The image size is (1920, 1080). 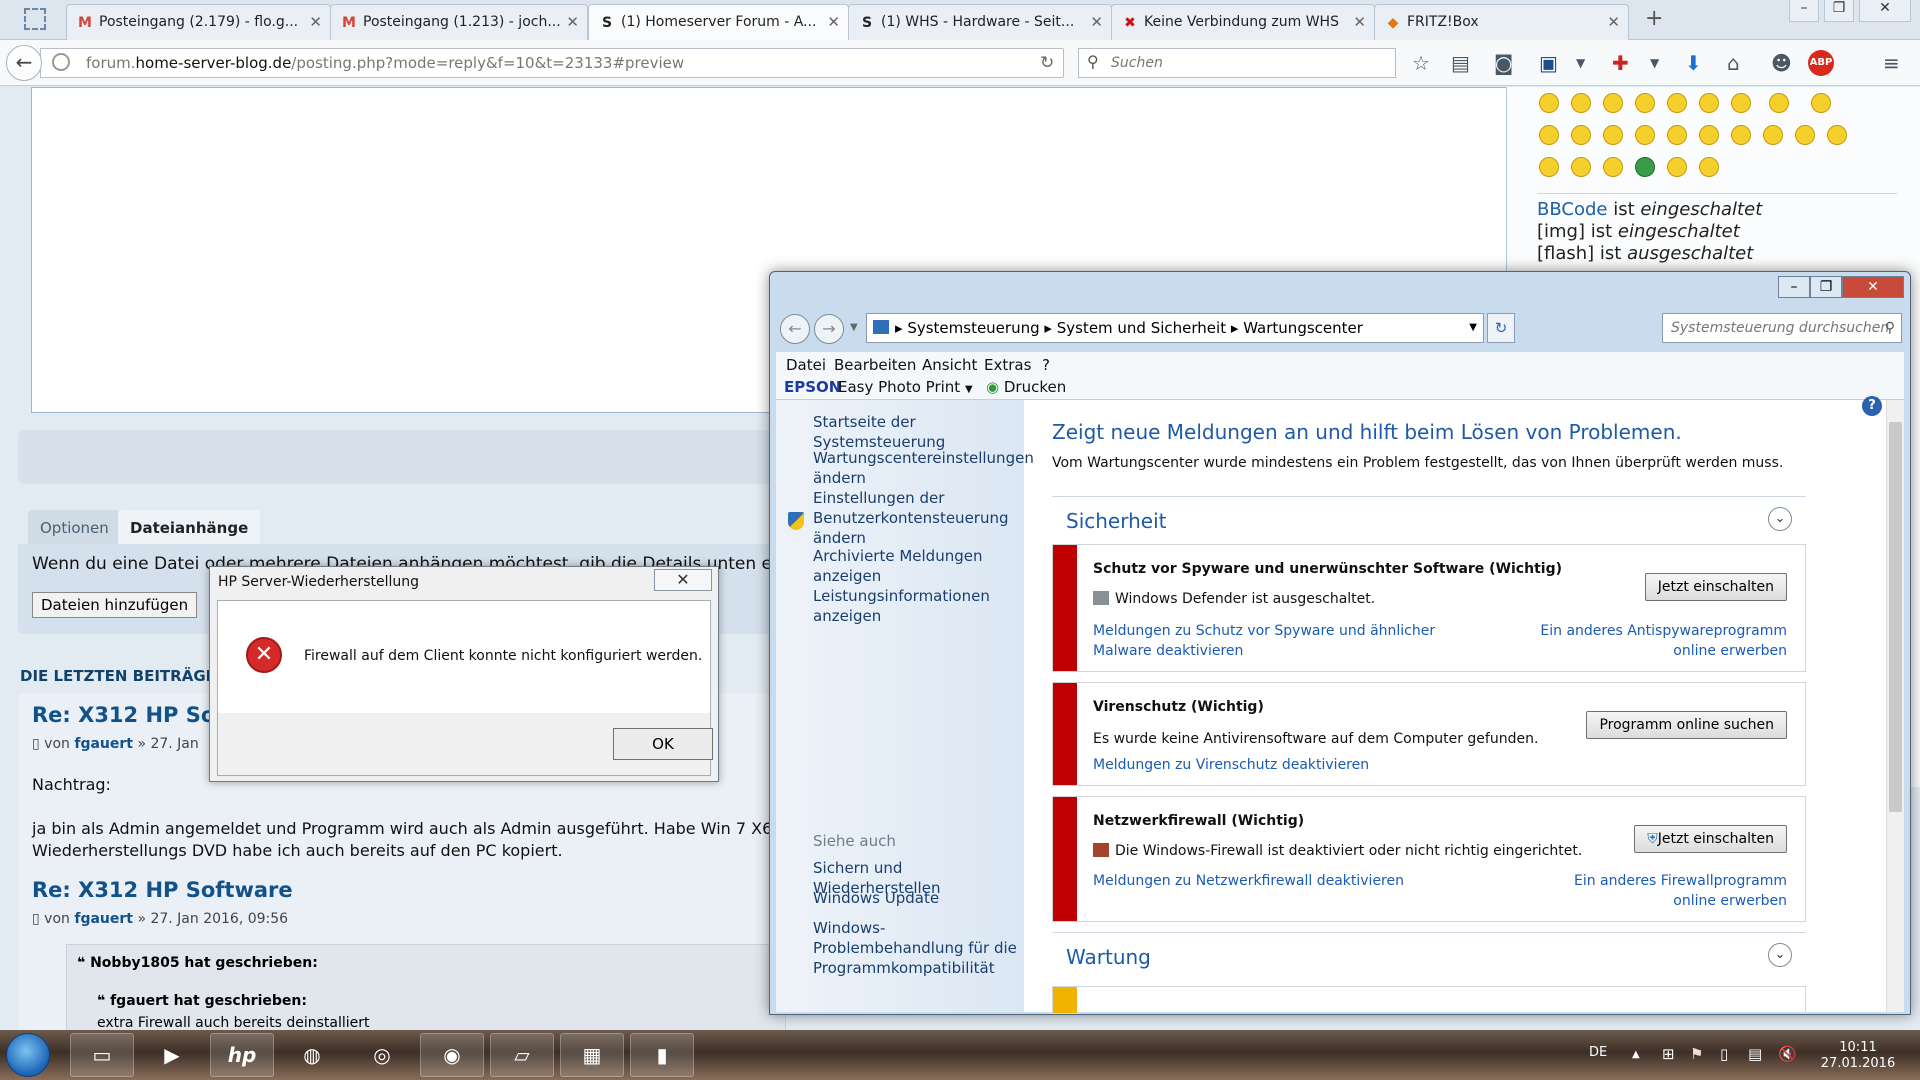 I want to click on section-maintenance-header: Wartung ⌄, so click(x=1429, y=952).